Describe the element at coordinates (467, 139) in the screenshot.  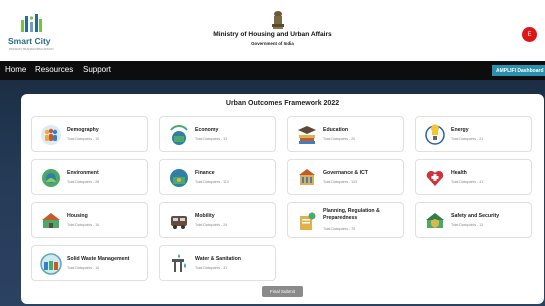
I see `sector-datapoints: Total Datapoints - 21` at that location.